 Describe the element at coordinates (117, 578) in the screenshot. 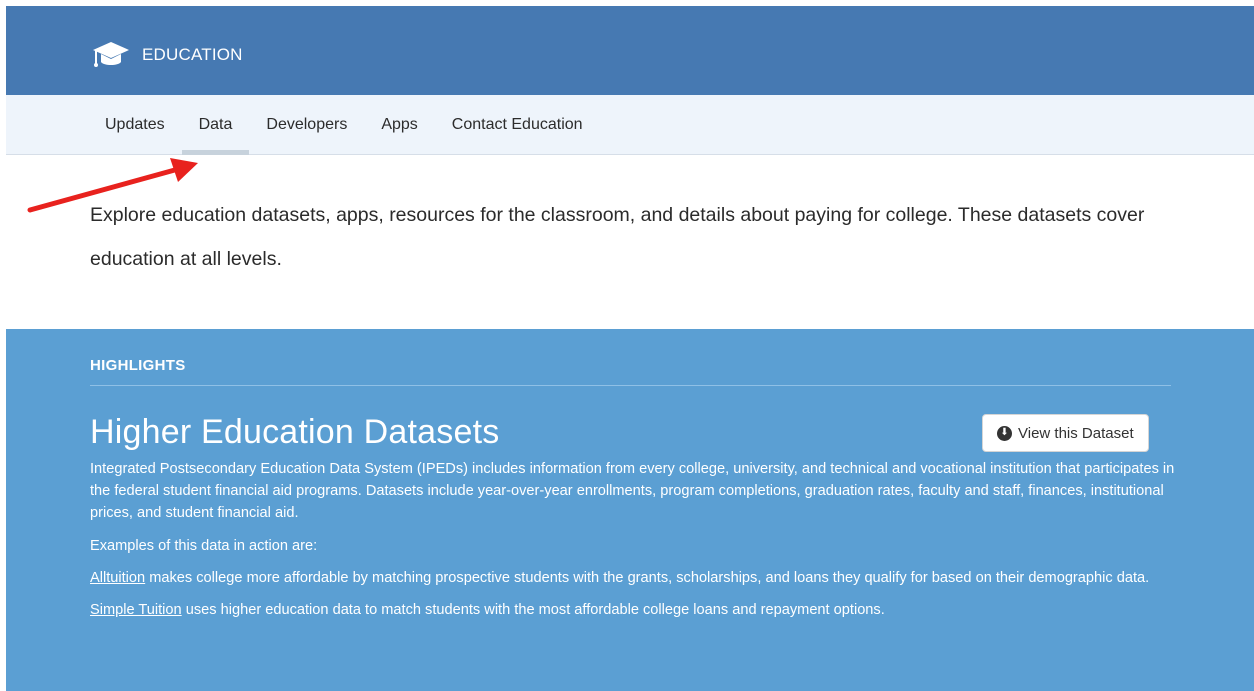

I see `alltuition-link: Alltuition` at that location.